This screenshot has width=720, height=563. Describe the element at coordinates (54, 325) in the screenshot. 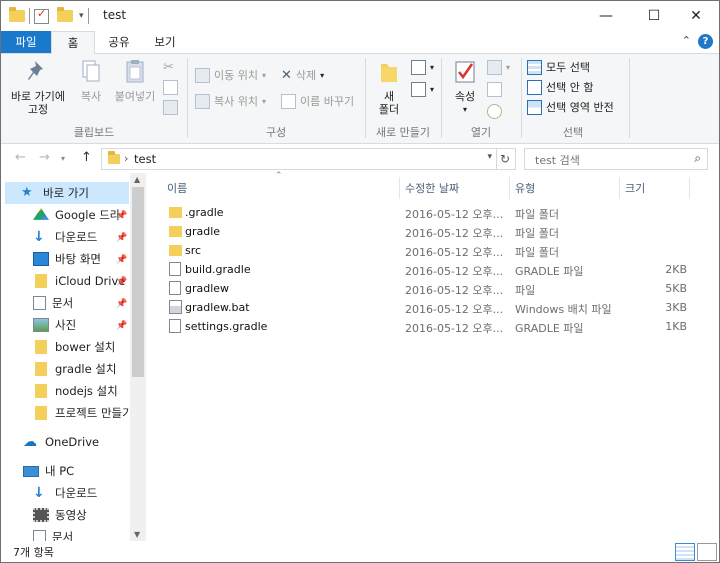

I see `nav-item-pictures: 사진` at that location.